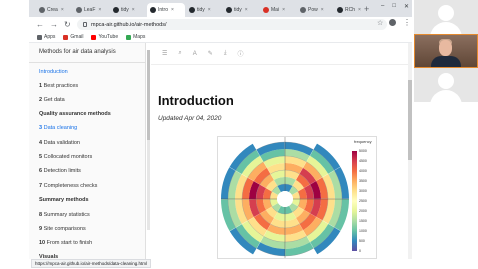  I want to click on toc-item-label: Site comparisons, so click(64, 229).